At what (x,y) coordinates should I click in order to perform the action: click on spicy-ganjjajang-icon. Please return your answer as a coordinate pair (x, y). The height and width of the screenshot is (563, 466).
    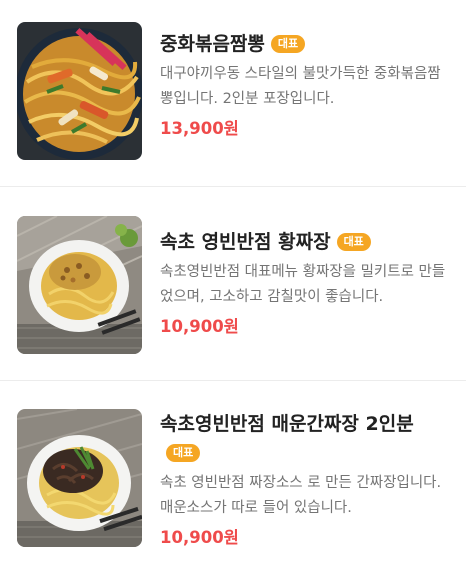
    Looking at the image, I should click on (79, 478).